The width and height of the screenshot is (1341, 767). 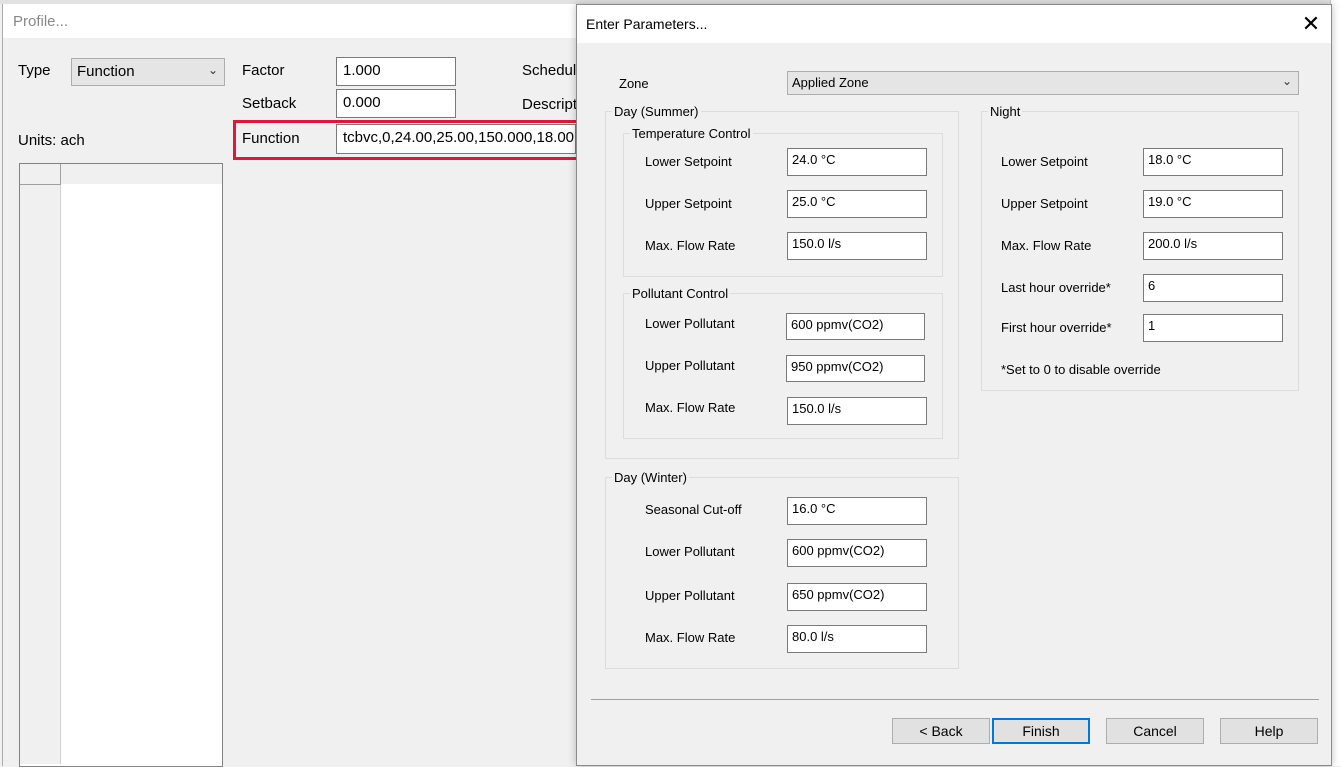 What do you see at coordinates (1213, 246) in the screenshot?
I see `night-flow-input: 200.0 l/s` at bounding box center [1213, 246].